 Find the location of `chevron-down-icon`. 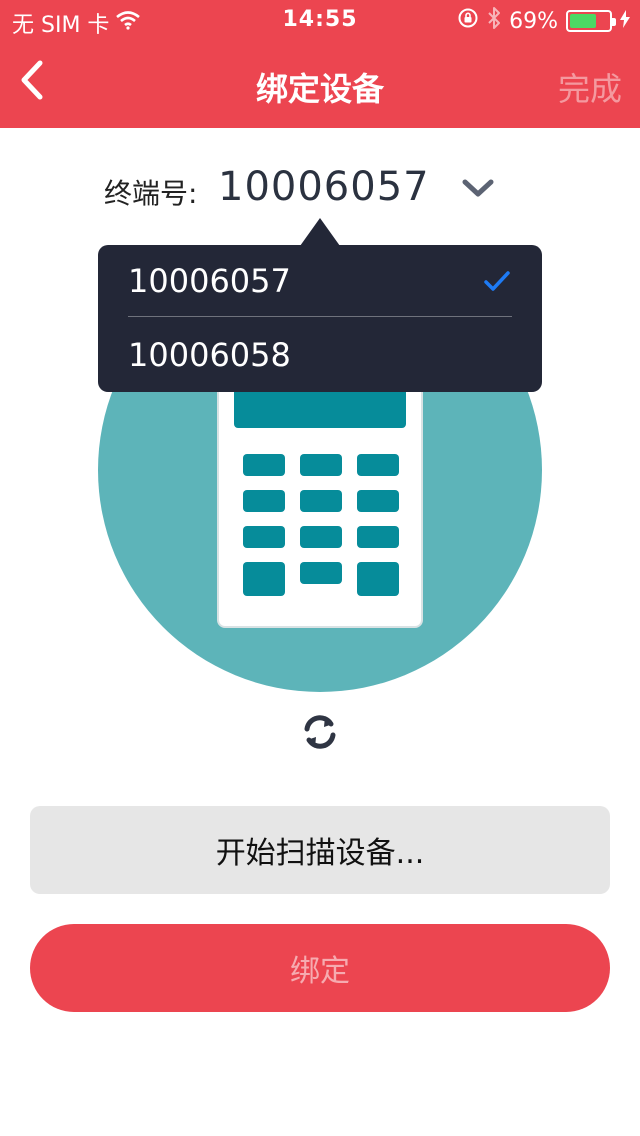

chevron-down-icon is located at coordinates (478, 190).